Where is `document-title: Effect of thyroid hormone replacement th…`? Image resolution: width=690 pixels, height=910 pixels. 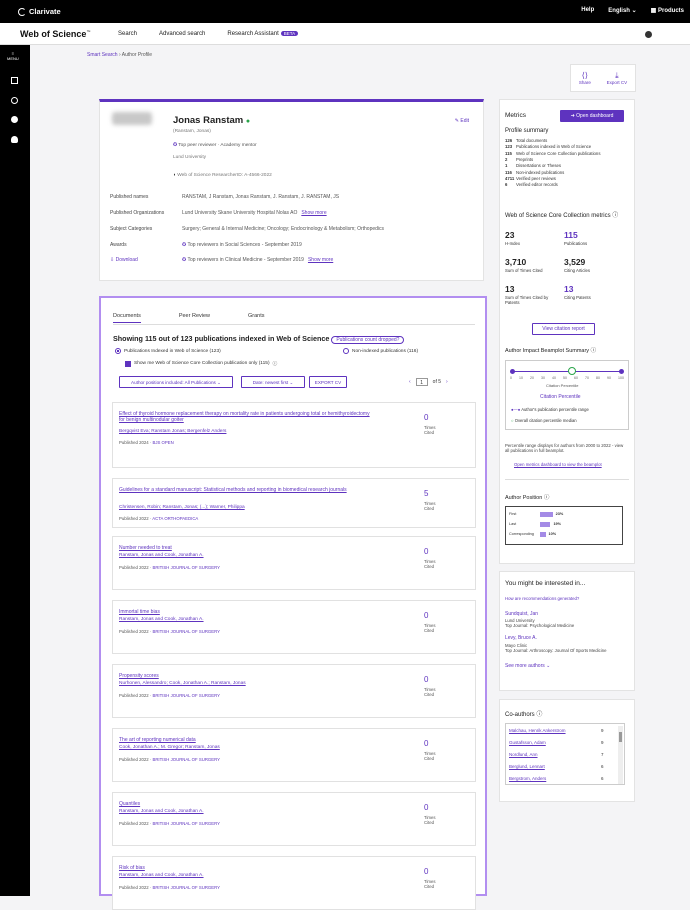
document-title: Effect of thyroid hormone replacement th… is located at coordinates (246, 417).